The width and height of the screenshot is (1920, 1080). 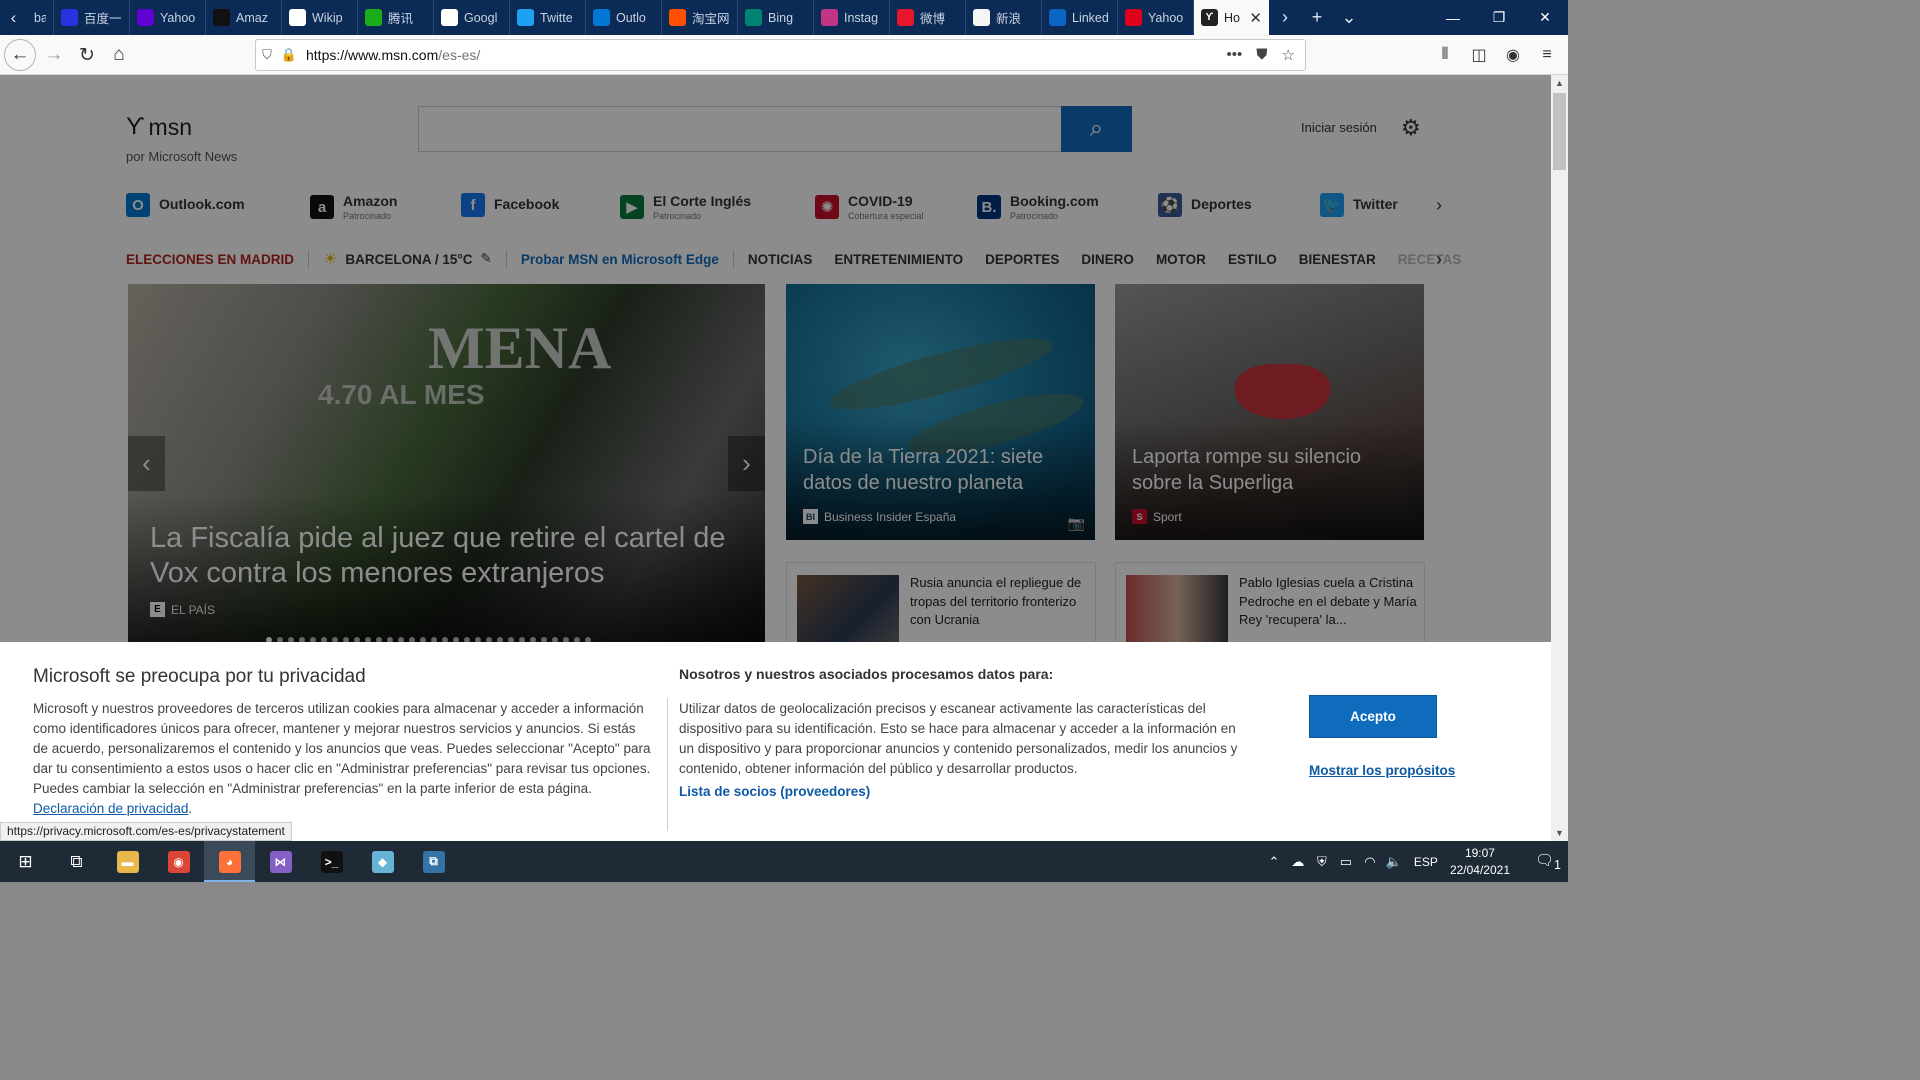 What do you see at coordinates (928, 17) in the screenshot?
I see `tab-weibo: 微博` at bounding box center [928, 17].